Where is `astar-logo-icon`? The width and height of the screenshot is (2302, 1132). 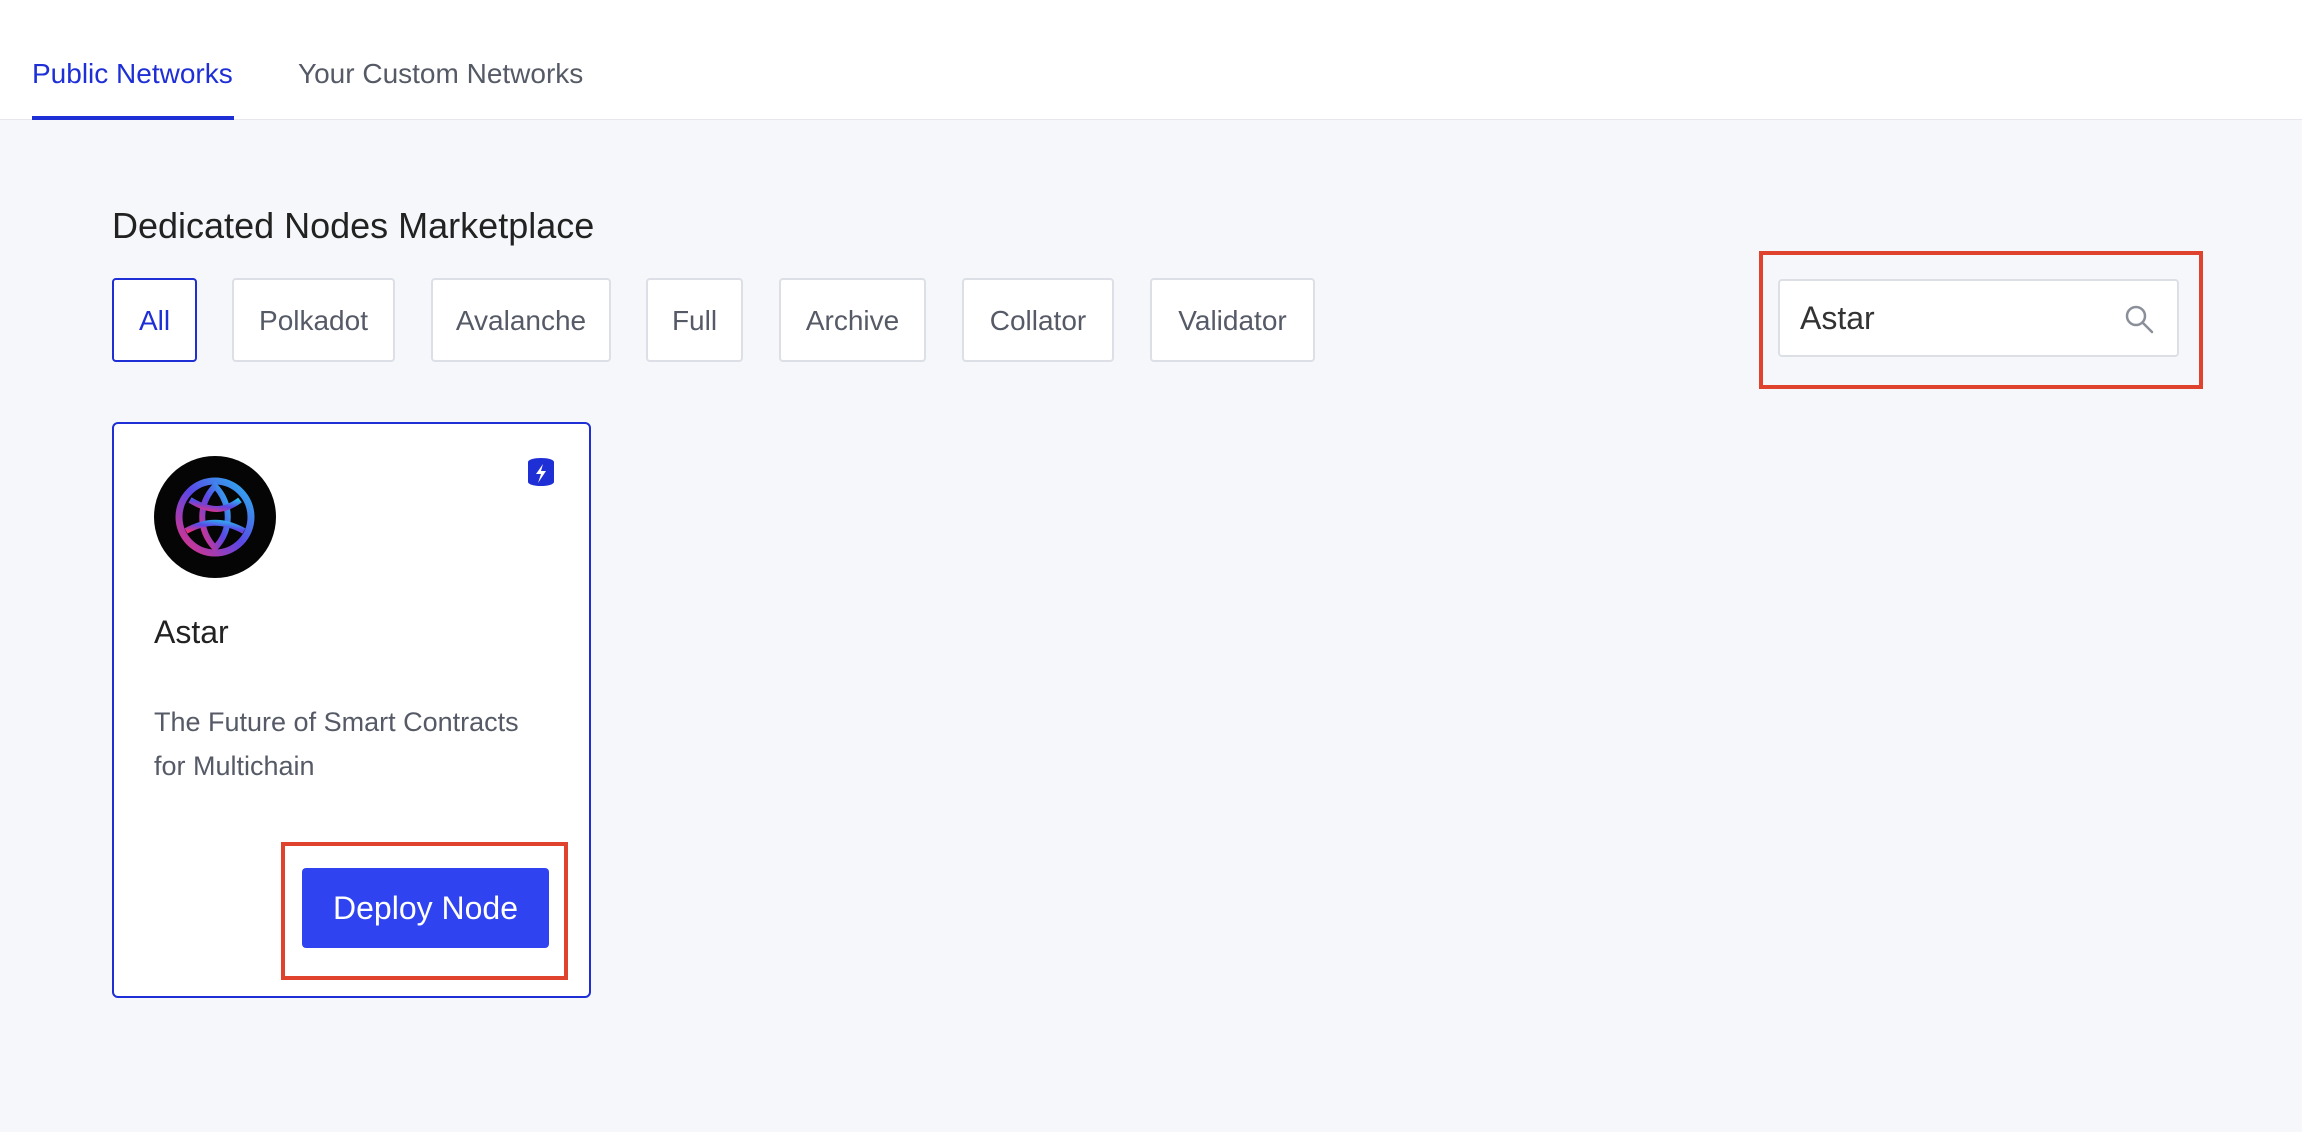
astar-logo-icon is located at coordinates (215, 517).